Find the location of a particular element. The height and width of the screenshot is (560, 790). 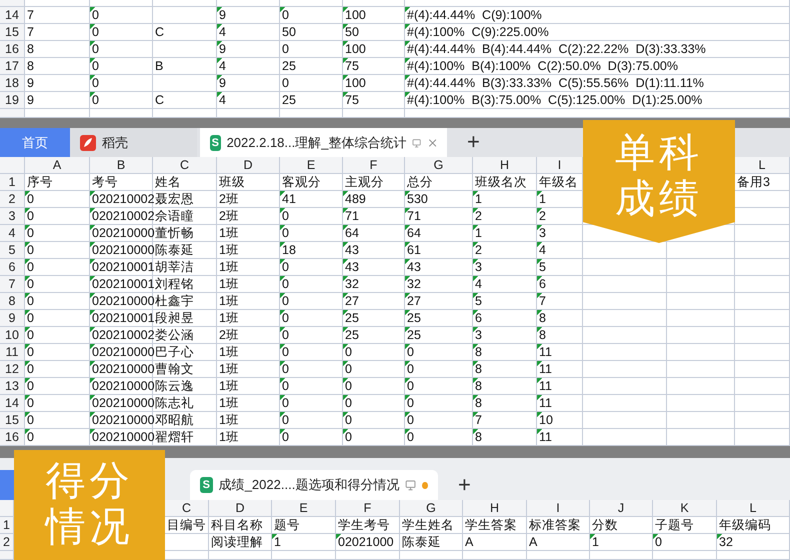

table-cell: 71 is located at coordinates (439, 216).